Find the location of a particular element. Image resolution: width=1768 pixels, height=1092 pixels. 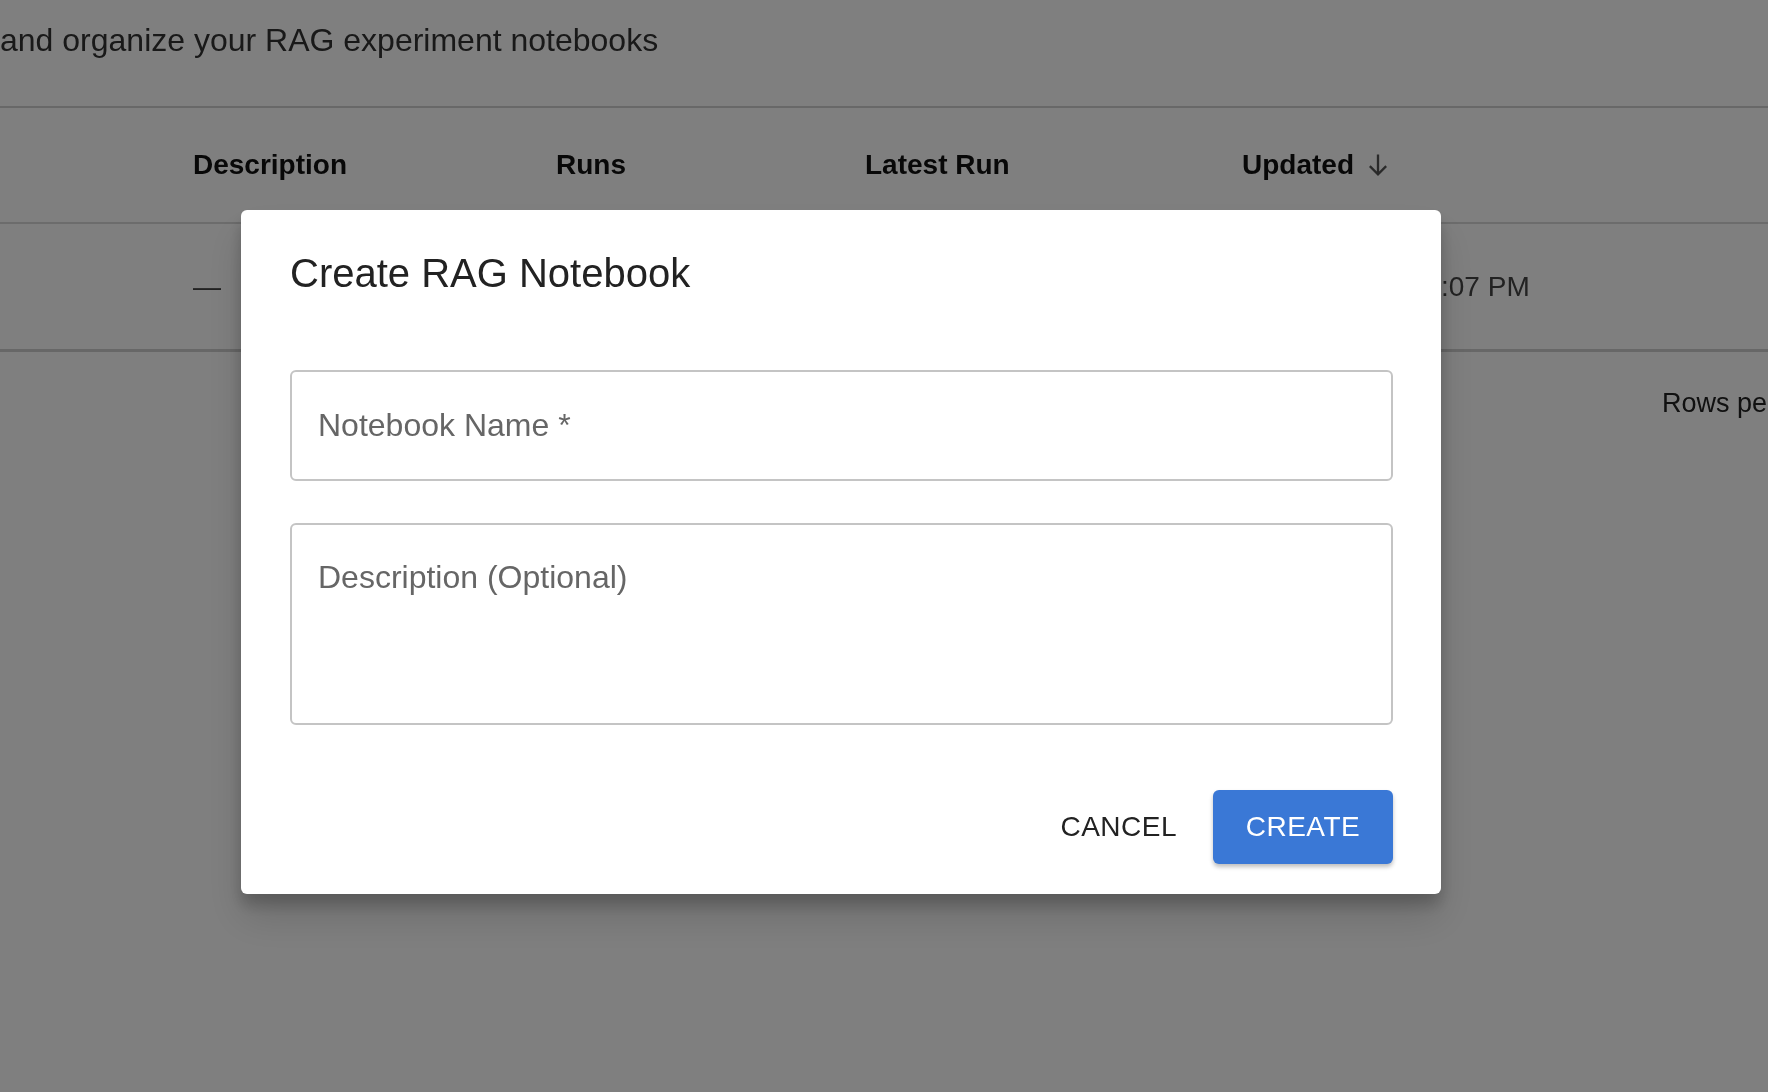

pagination-label: Rows pe is located at coordinates (1715, 403).